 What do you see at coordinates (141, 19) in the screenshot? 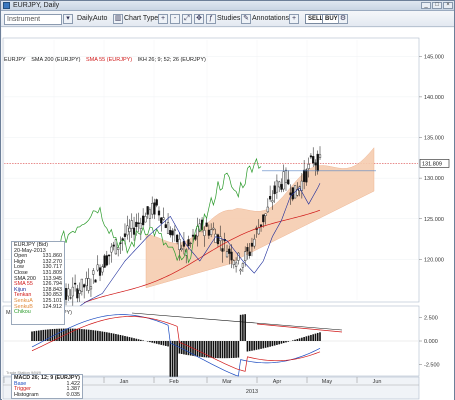
I see `chart-type-menu: Chart Type` at bounding box center [141, 19].